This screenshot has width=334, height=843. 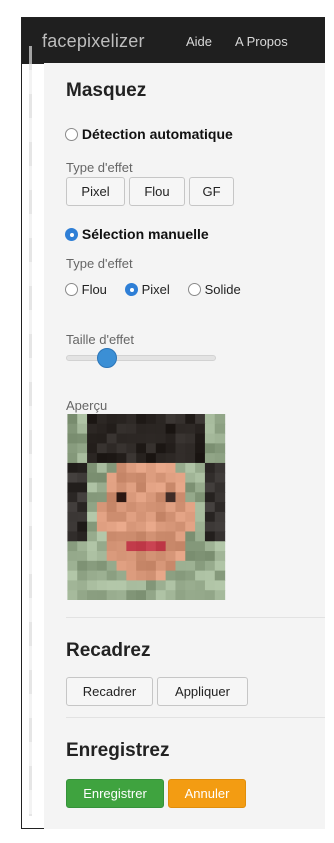 I want to click on auto-blur-button: Flou, so click(x=157, y=191).